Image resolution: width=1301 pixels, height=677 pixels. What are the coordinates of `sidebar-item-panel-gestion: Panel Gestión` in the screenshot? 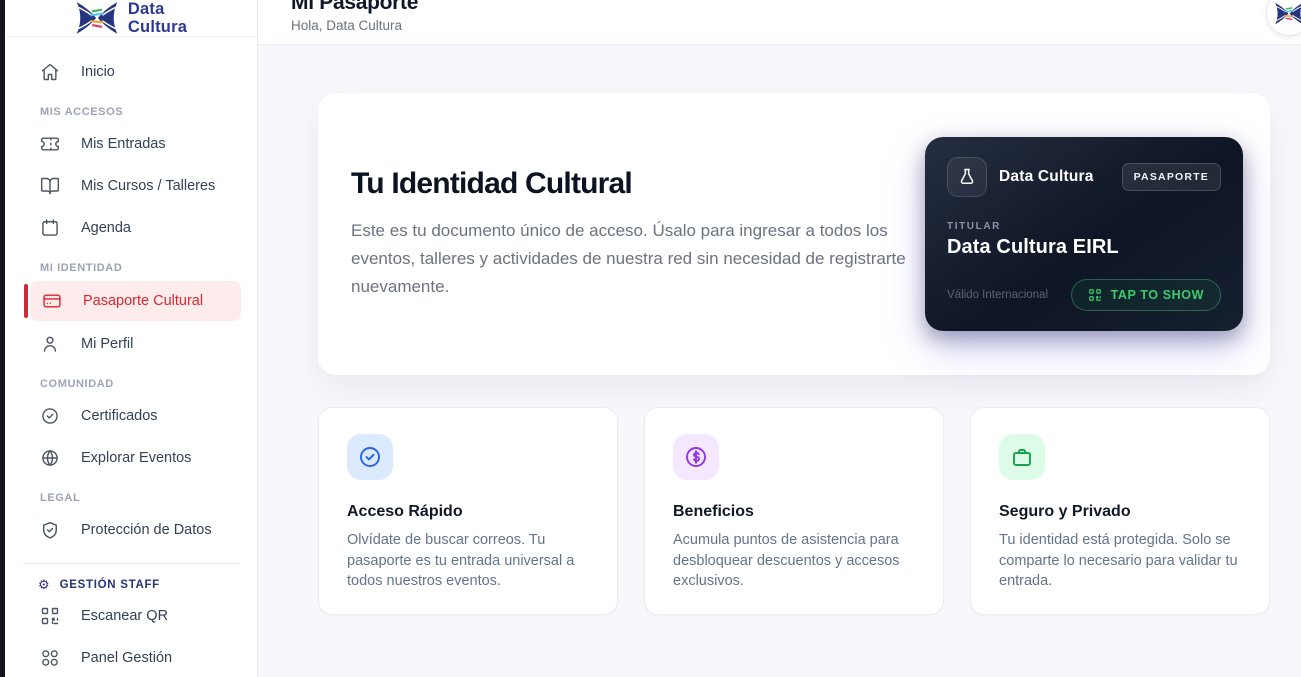 It's located at (131, 657).